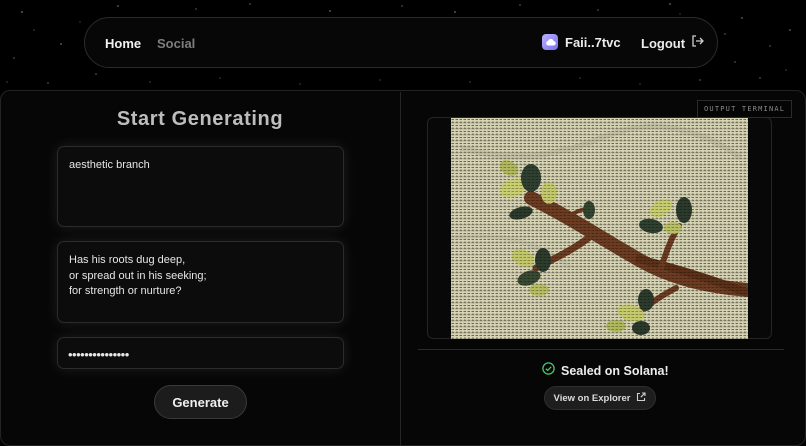 The image size is (806, 446). I want to click on seal-status-text: Sealed on Solana!, so click(615, 371).